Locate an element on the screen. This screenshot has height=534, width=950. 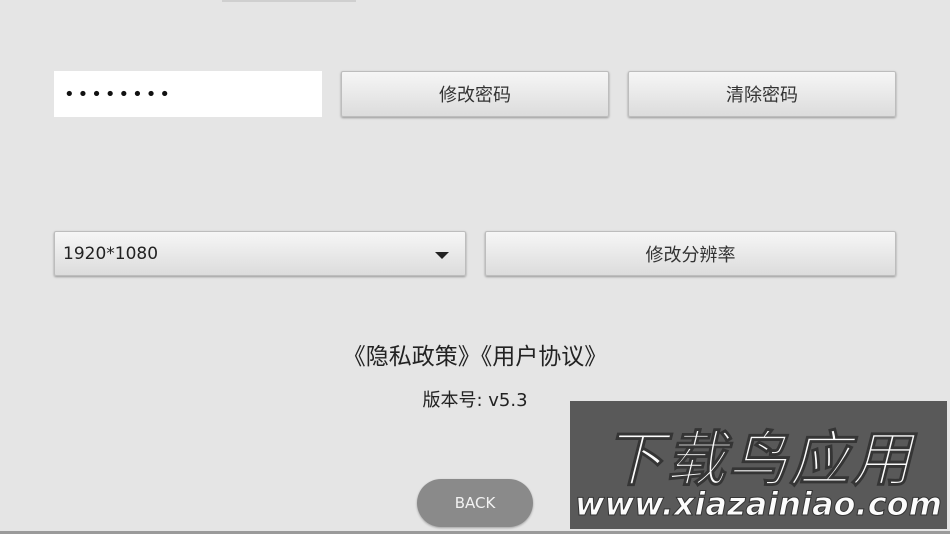
user-agreement-link: 《用户协议》 is located at coordinates (544, 357).